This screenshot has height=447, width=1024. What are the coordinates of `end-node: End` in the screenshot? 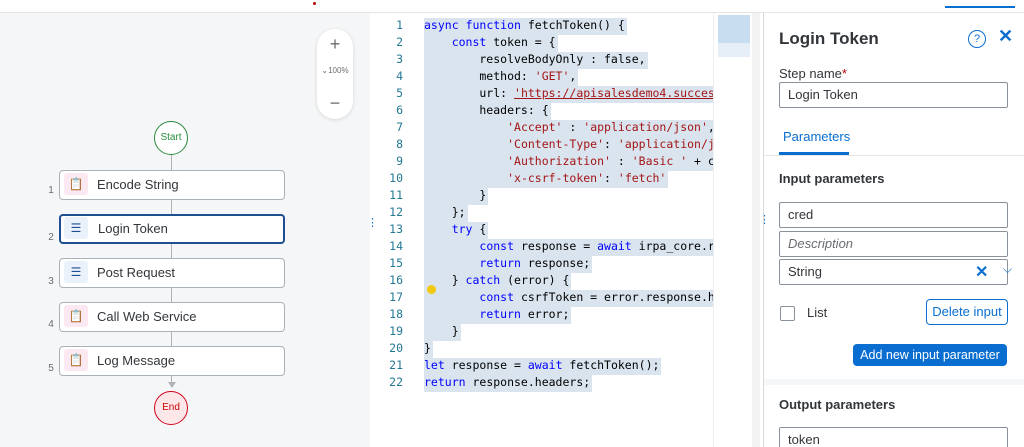 It's located at (171, 408).